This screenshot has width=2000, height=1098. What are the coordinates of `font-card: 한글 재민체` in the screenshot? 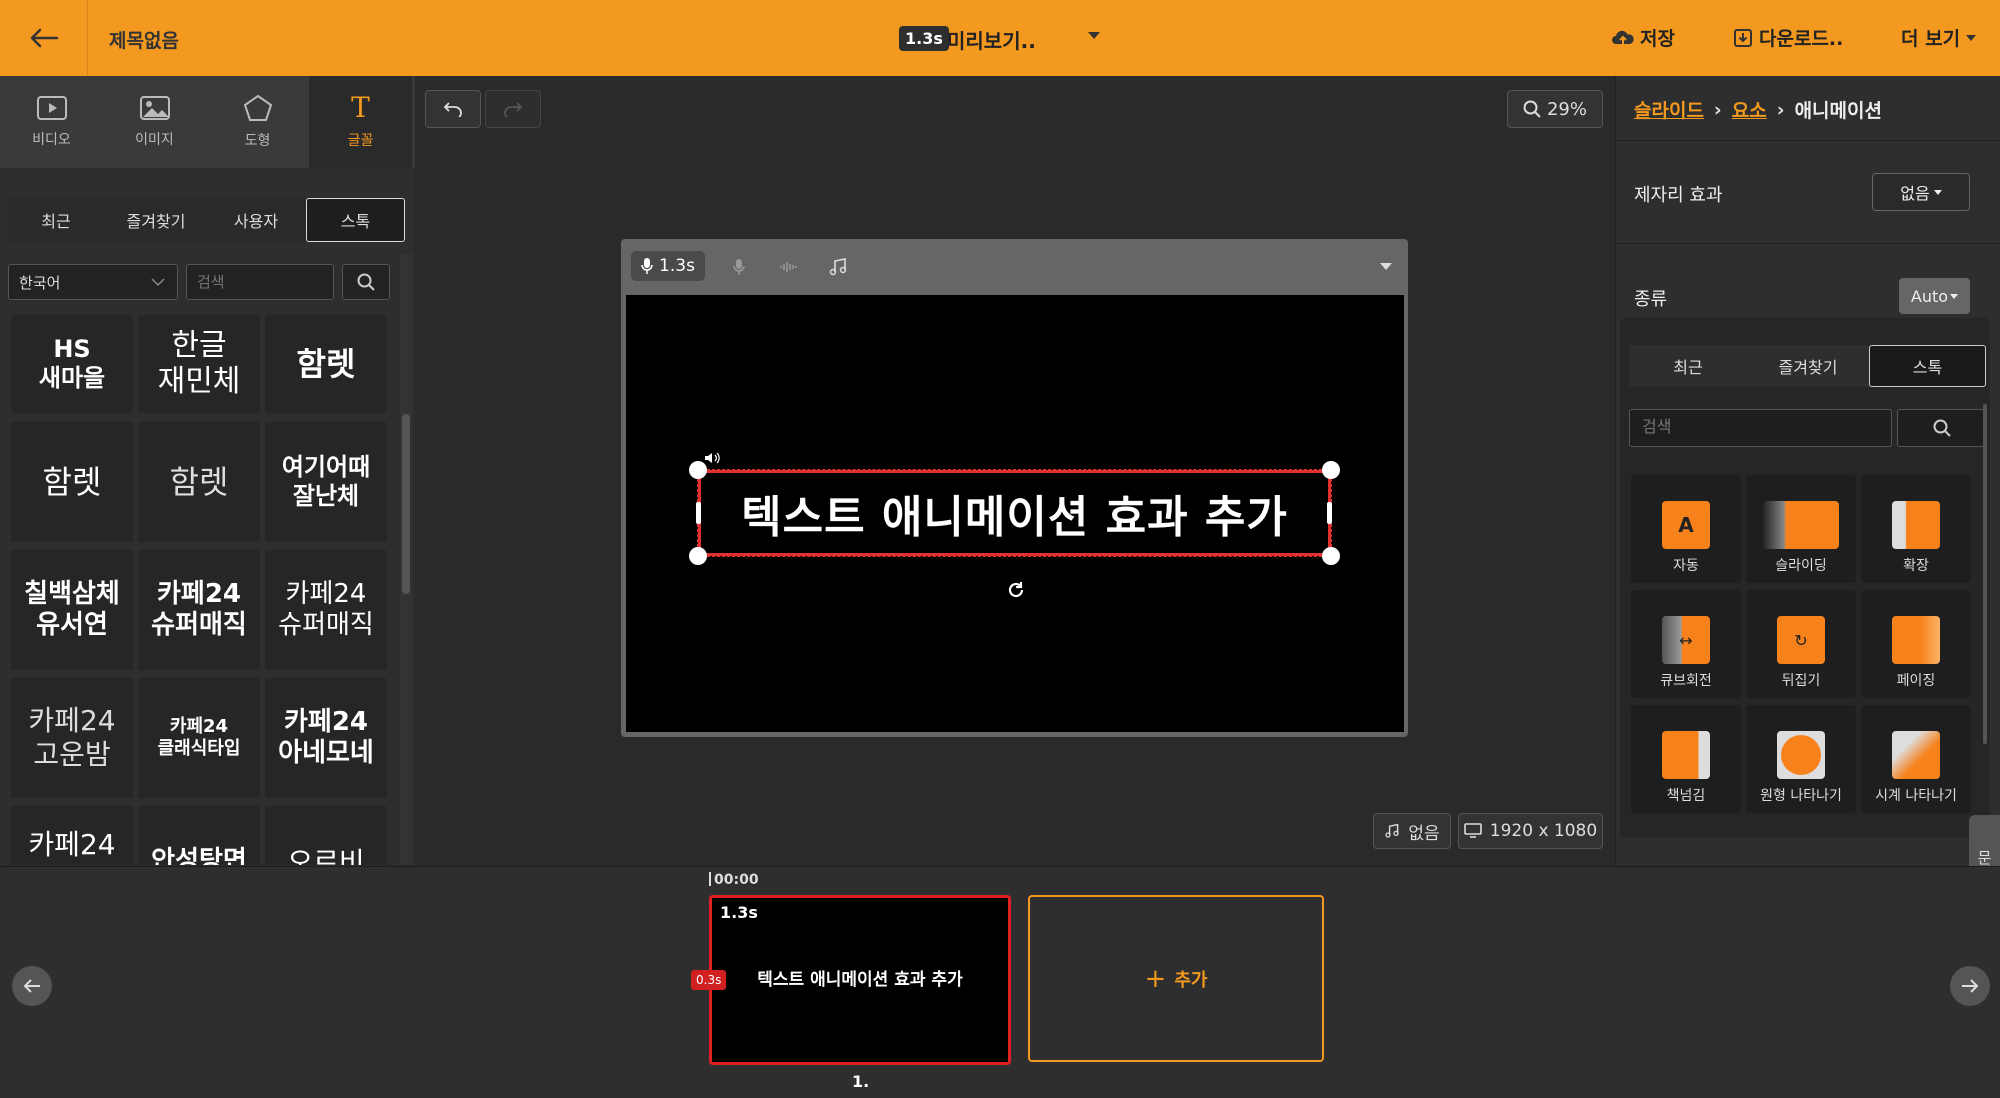 It's located at (199, 364).